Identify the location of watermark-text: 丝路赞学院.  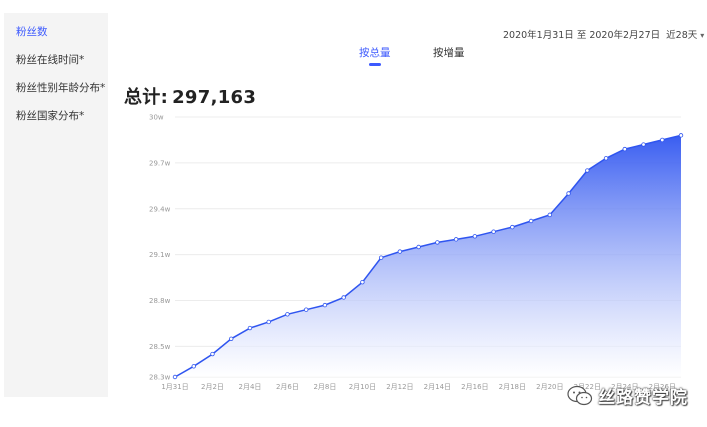
(643, 398).